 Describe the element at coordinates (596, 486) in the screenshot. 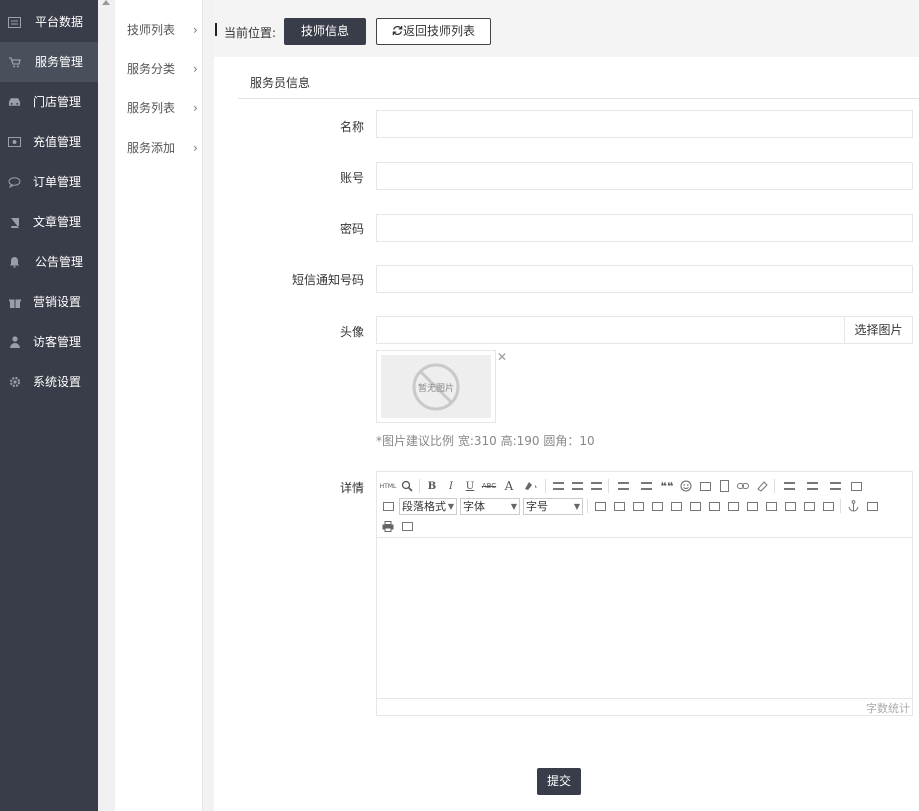

I see `align-right-icon` at that location.